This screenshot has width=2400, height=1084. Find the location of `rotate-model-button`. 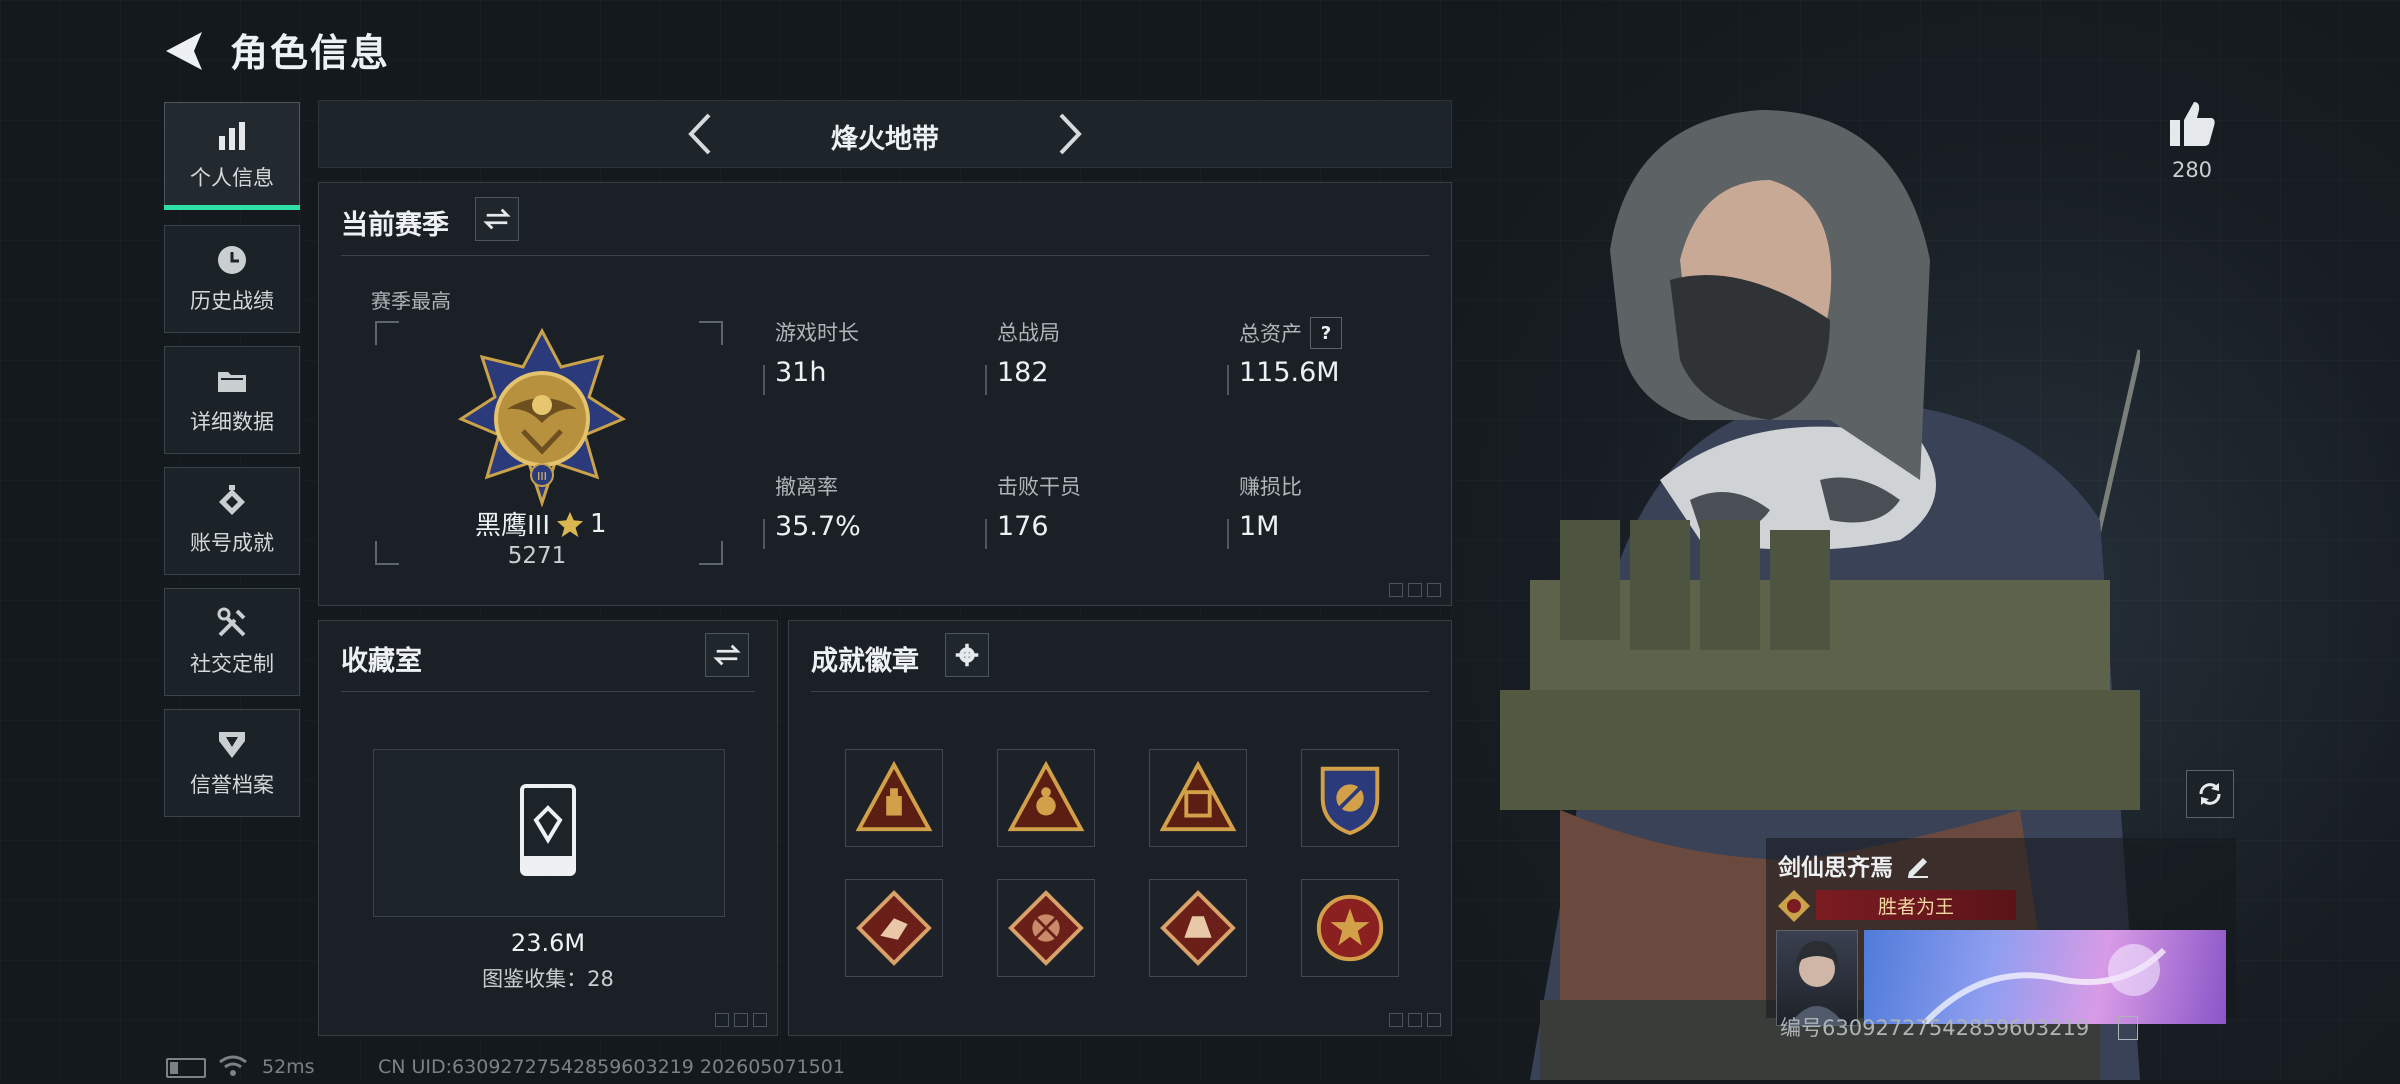

rotate-model-button is located at coordinates (2210, 794).